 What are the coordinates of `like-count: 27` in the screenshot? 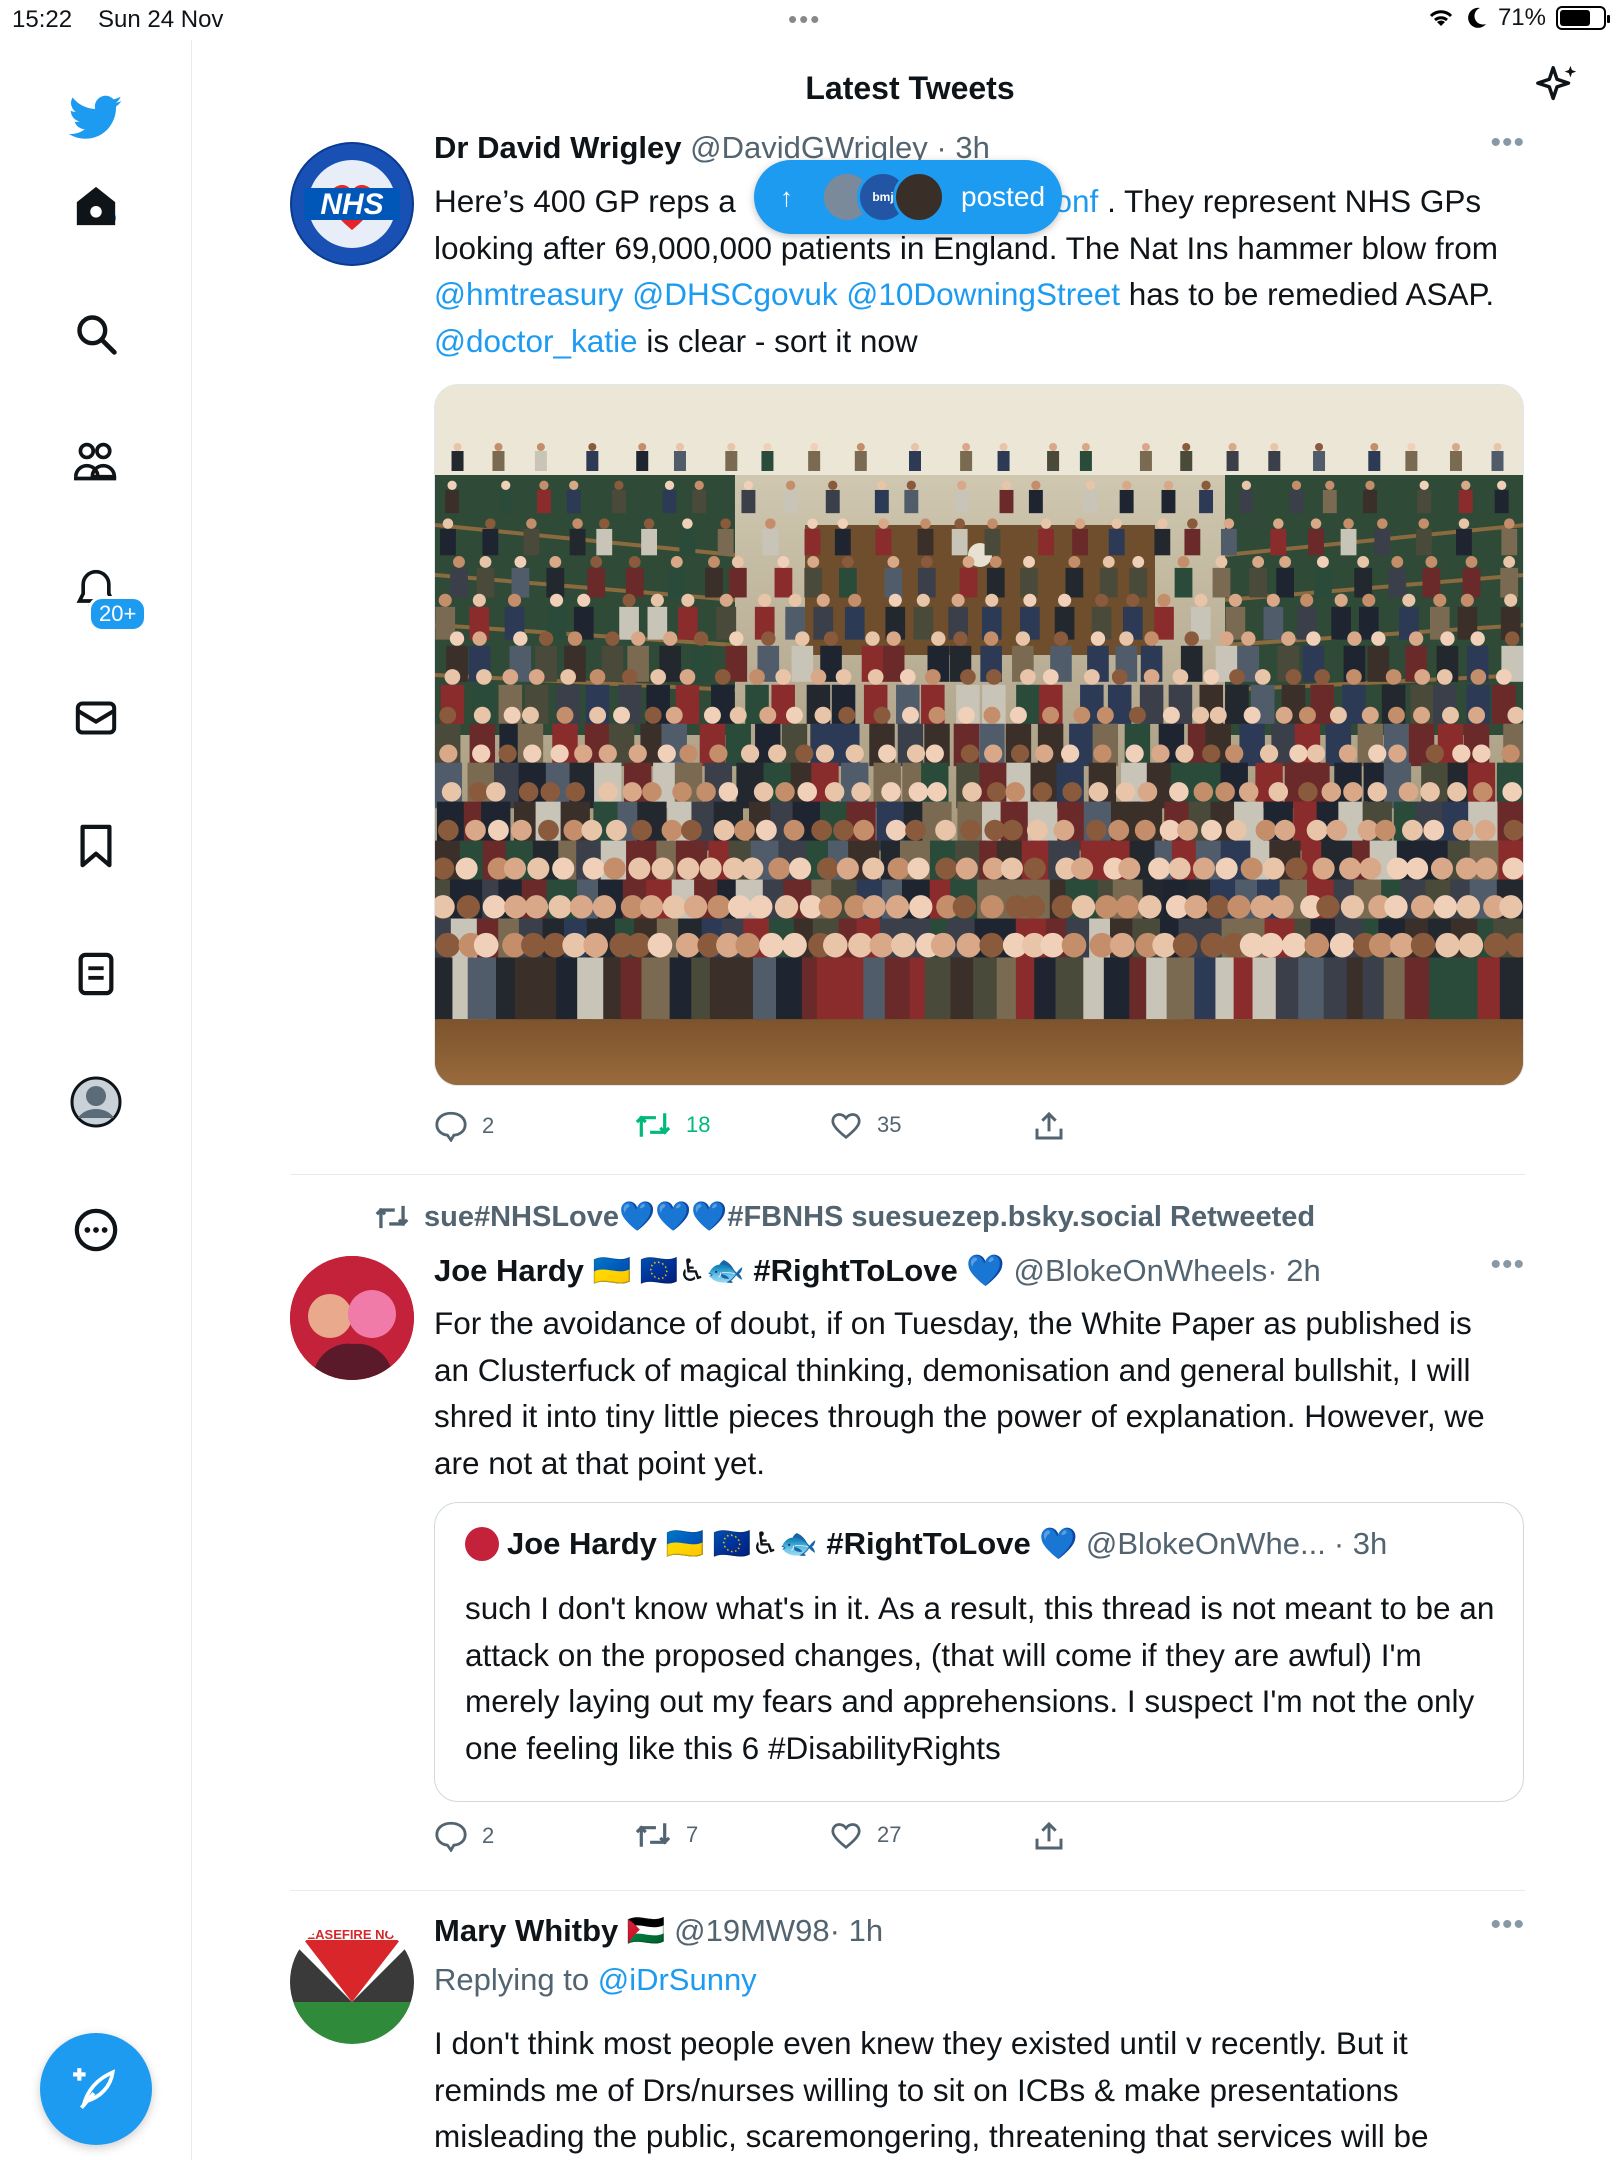 It's located at (889, 1834).